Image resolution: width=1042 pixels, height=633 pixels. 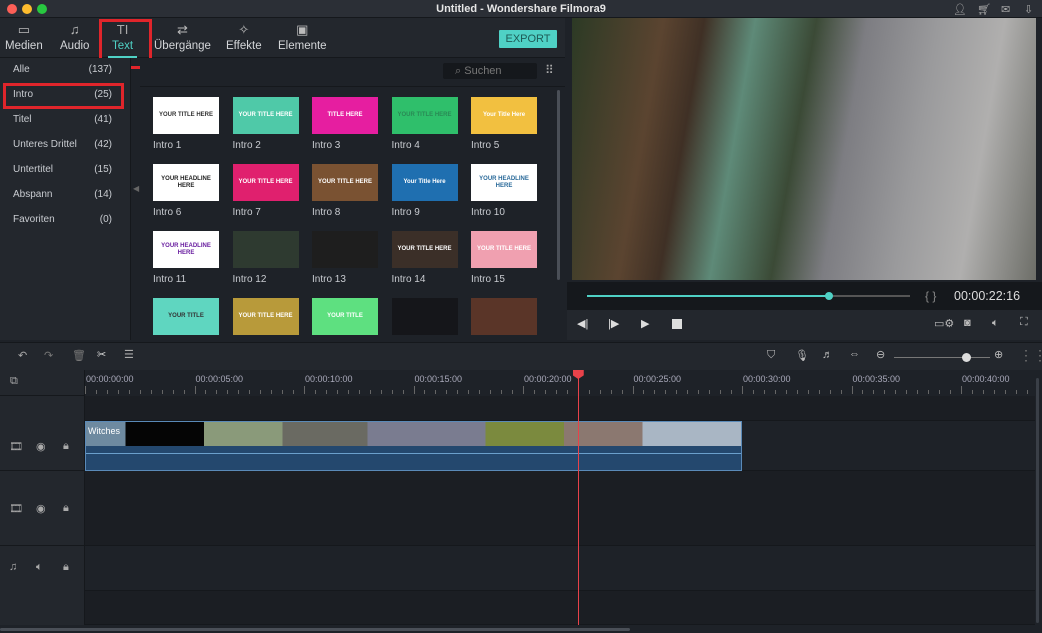 I want to click on sidebar-item-abspann: Abspann (14), so click(x=65, y=194).